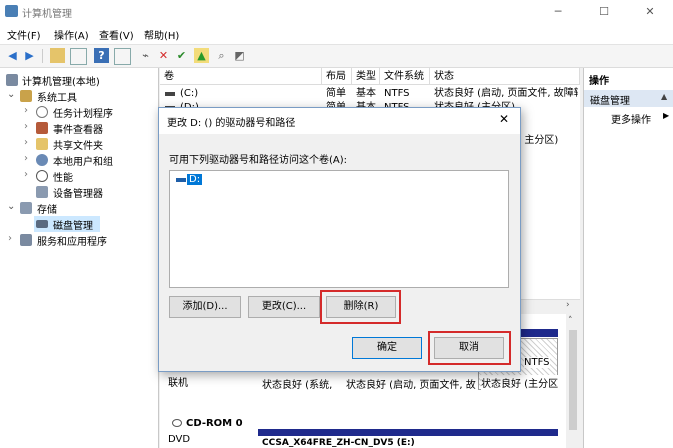  What do you see at coordinates (568, 305) in the screenshot?
I see `scroll-right-icon: ›` at bounding box center [568, 305].